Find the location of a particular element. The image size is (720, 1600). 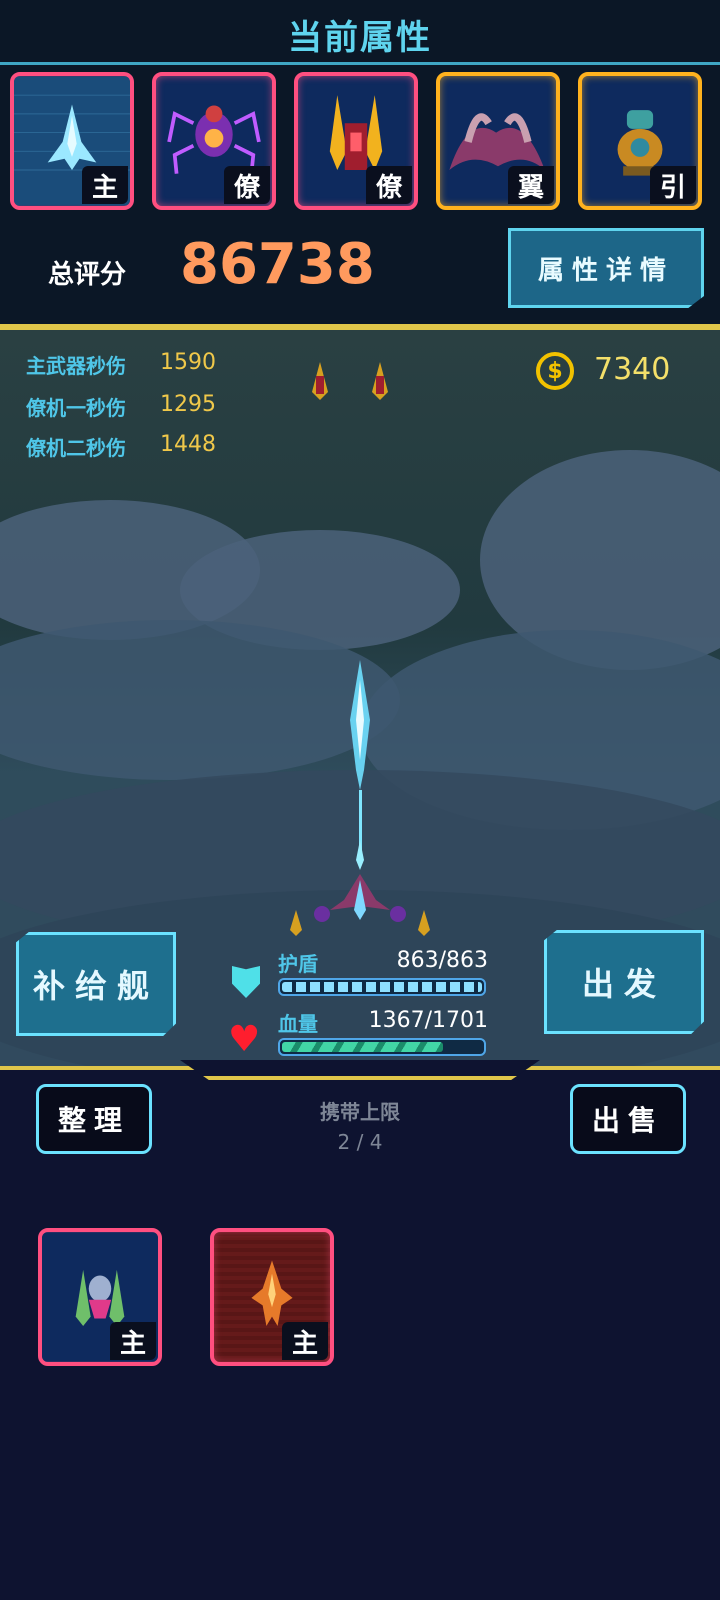

slot-wingman-2: 僚 is located at coordinates (356, 141).